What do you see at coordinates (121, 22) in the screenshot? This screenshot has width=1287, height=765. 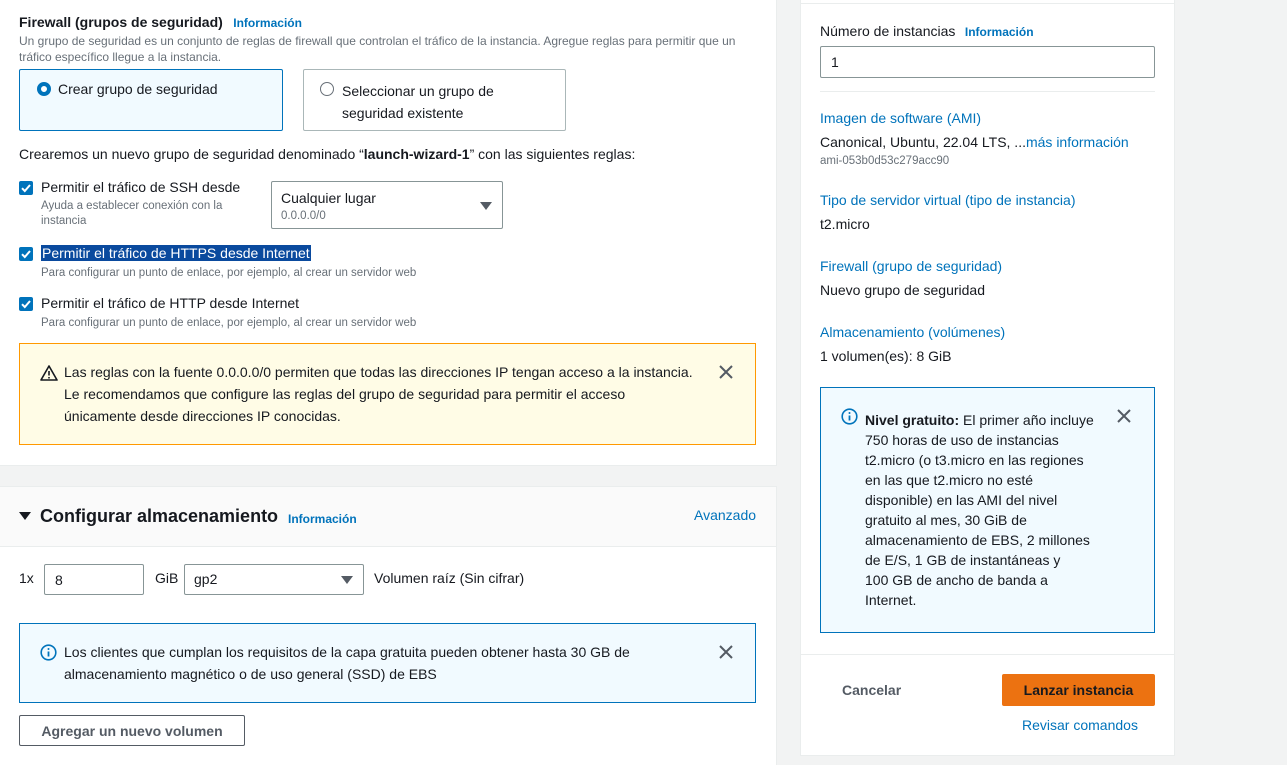 I see `firewall-title: Firewall (grupos de seguridad)` at bounding box center [121, 22].